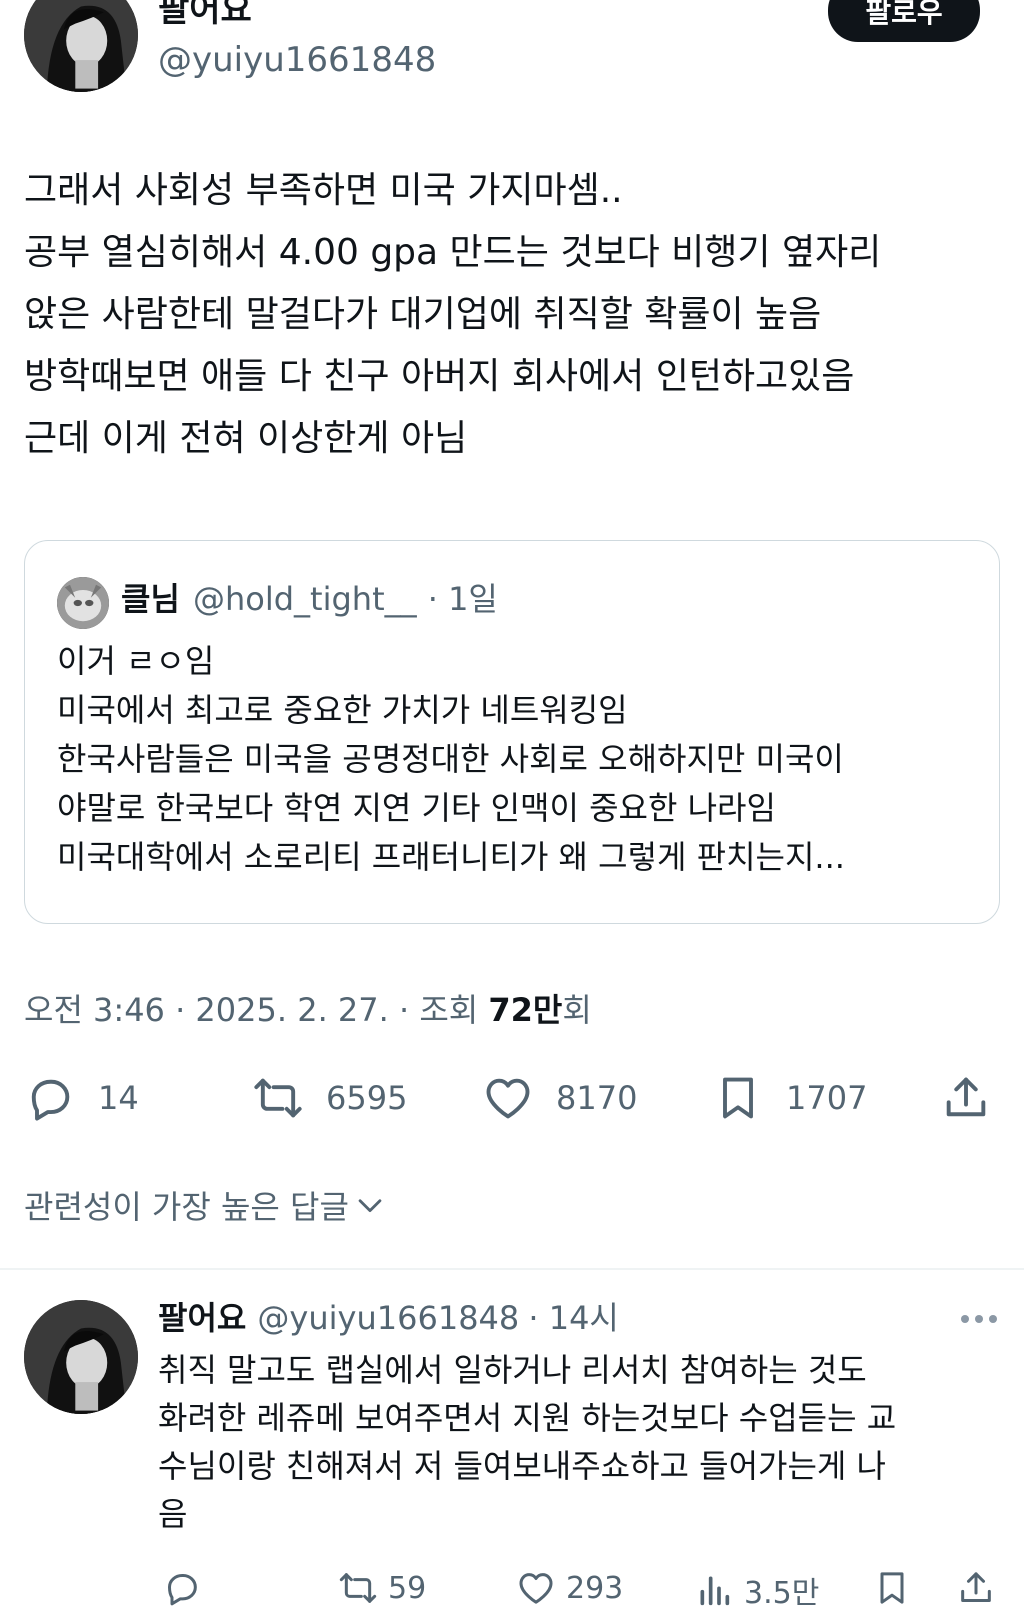 Image resolution: width=1024 pixels, height=1619 pixels. I want to click on share-button, so click(966, 1098).